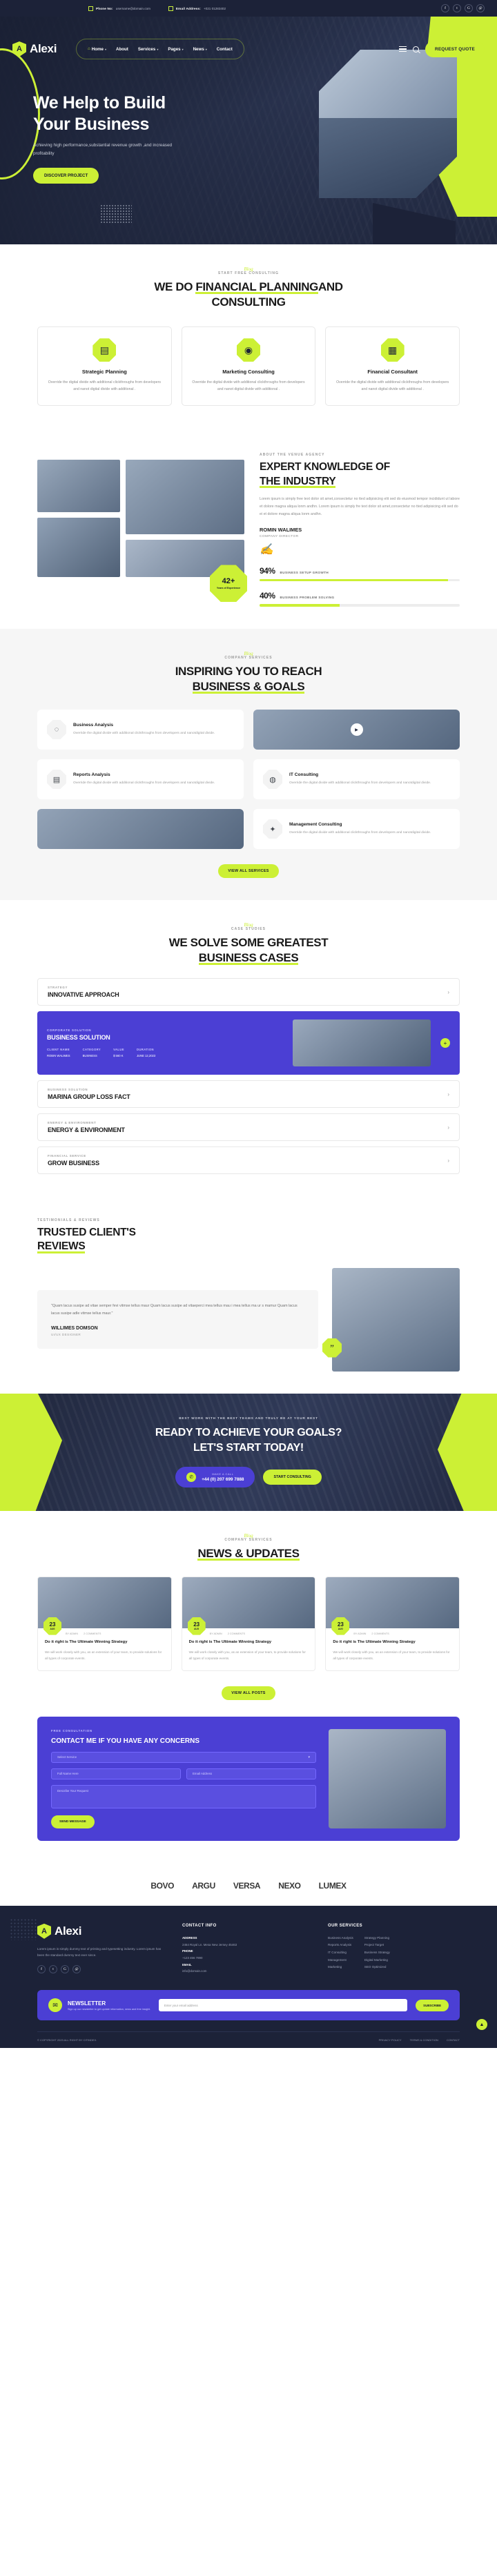 Image resolution: width=497 pixels, height=2576 pixels. Describe the element at coordinates (248, 671) in the screenshot. I see `services-grid-title-line1: INSPIRING YOU TO REACH` at that location.